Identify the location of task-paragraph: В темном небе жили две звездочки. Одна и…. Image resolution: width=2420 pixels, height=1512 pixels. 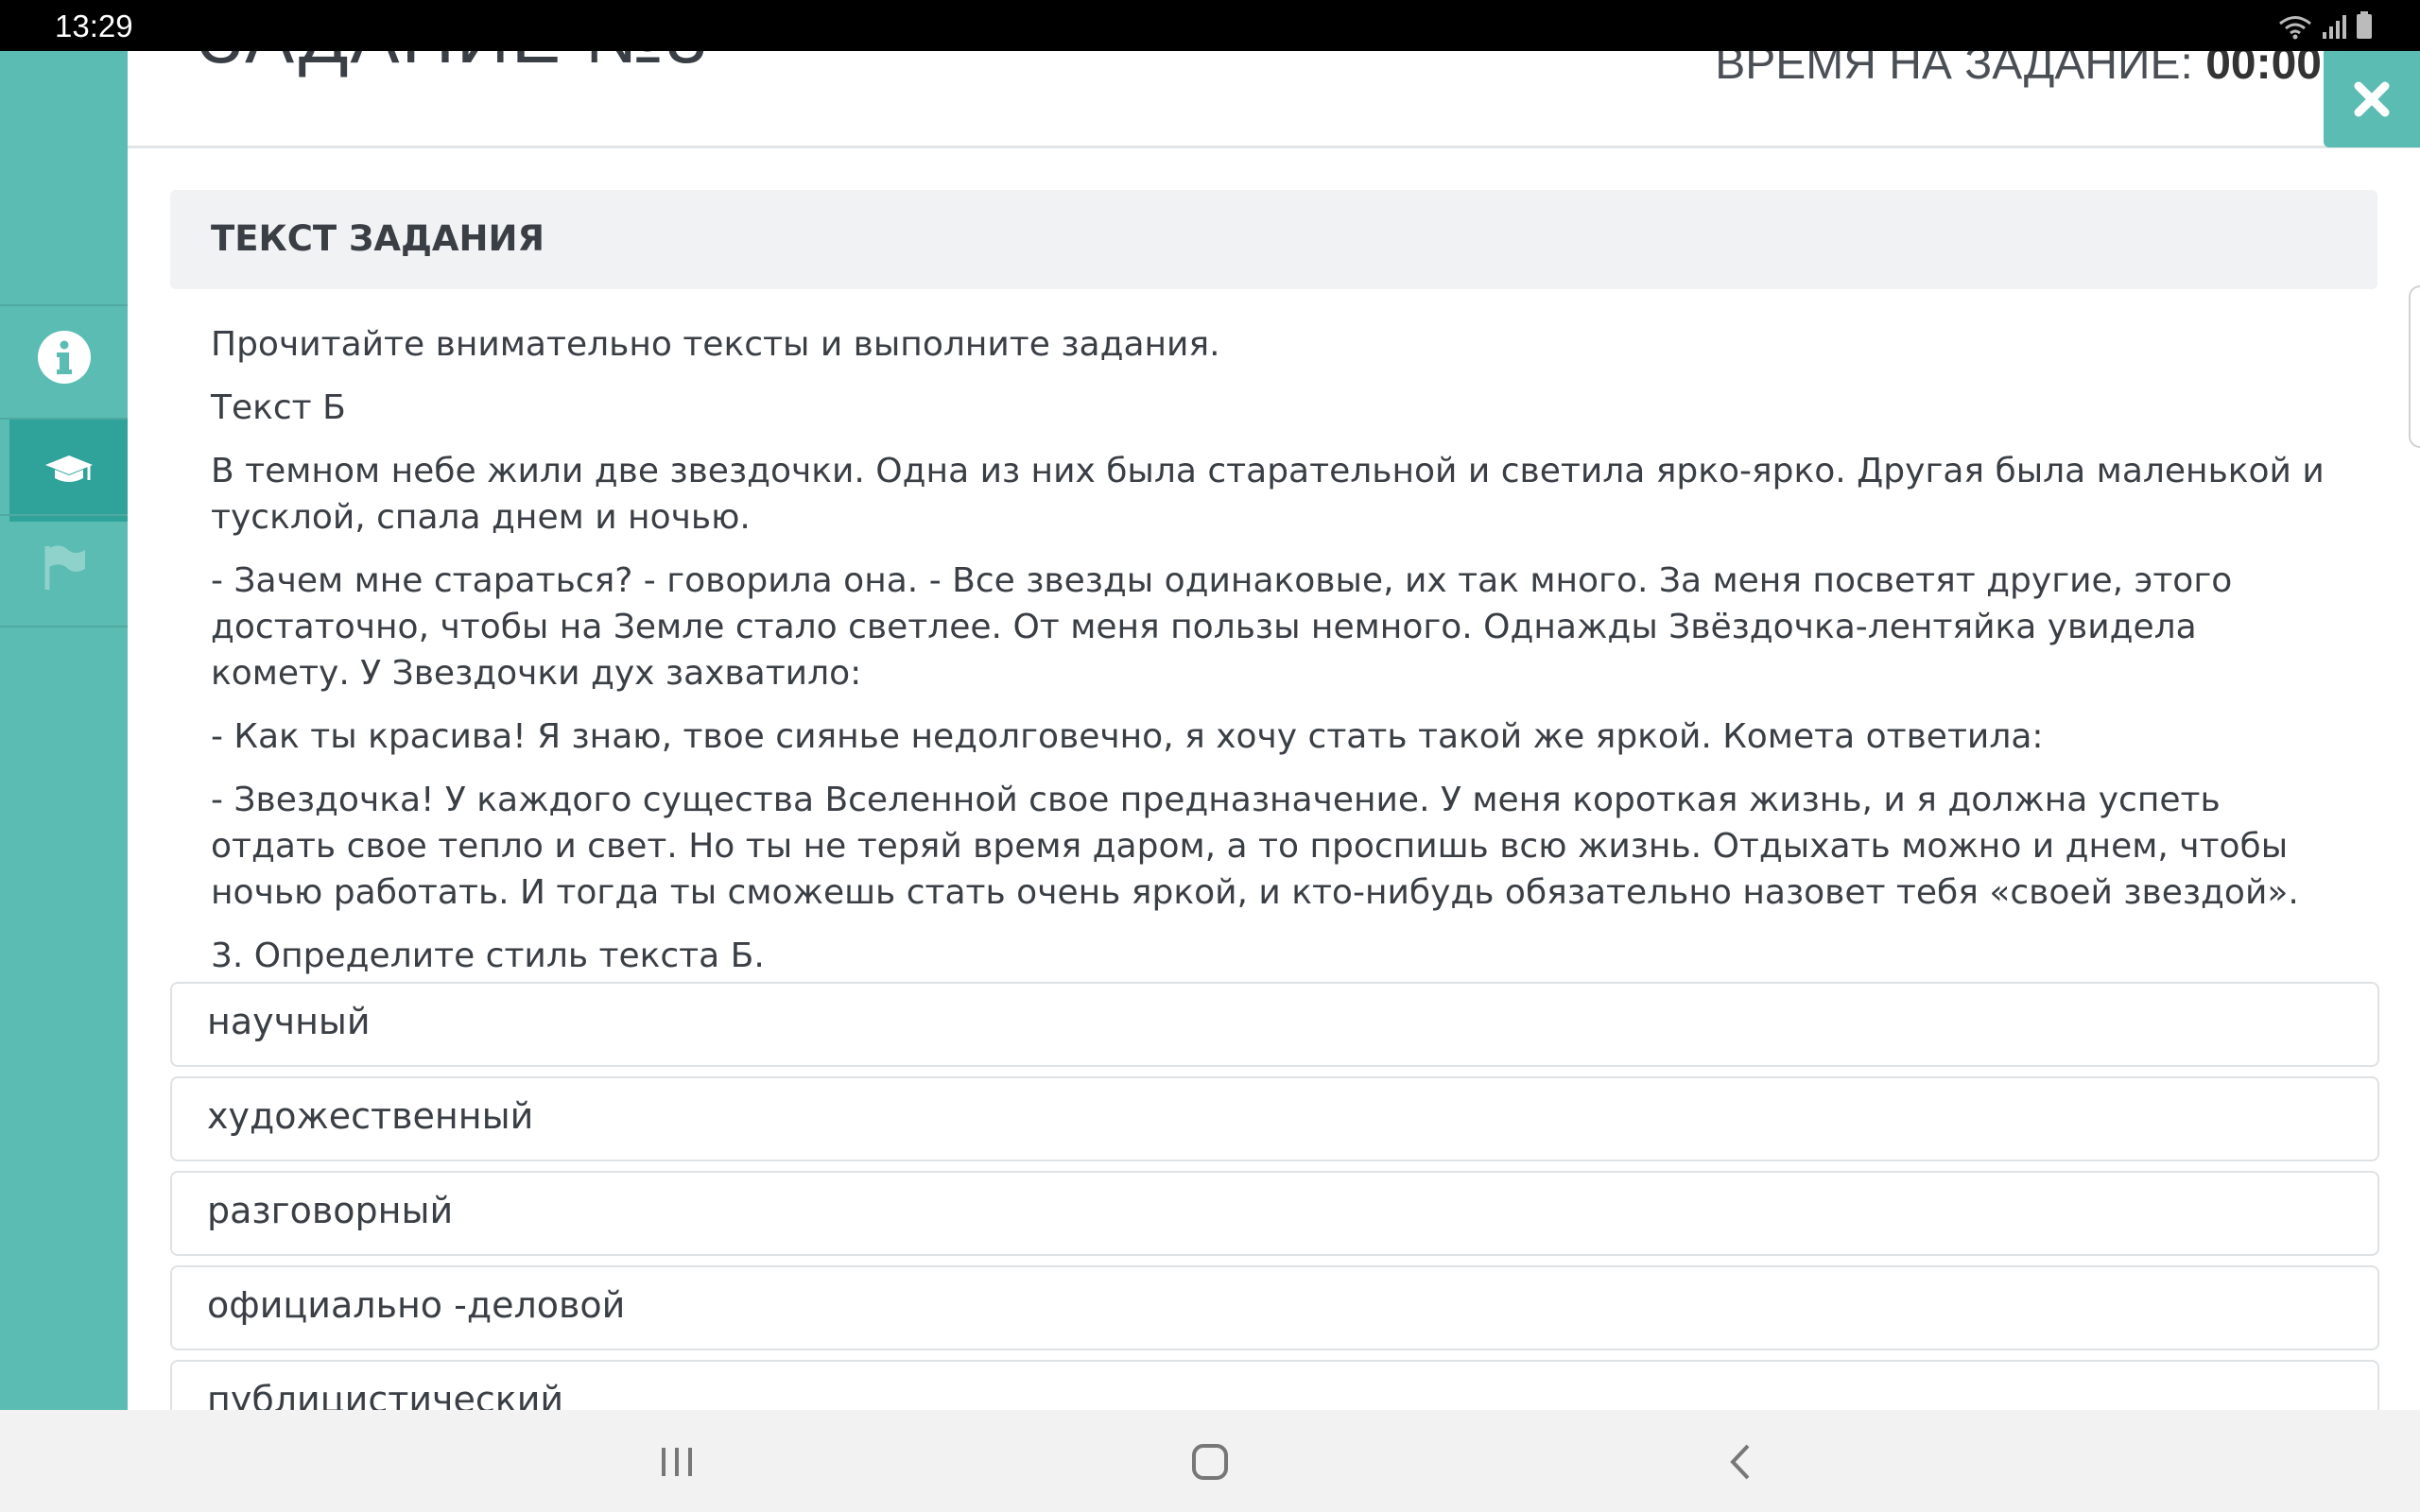
(1268, 494).